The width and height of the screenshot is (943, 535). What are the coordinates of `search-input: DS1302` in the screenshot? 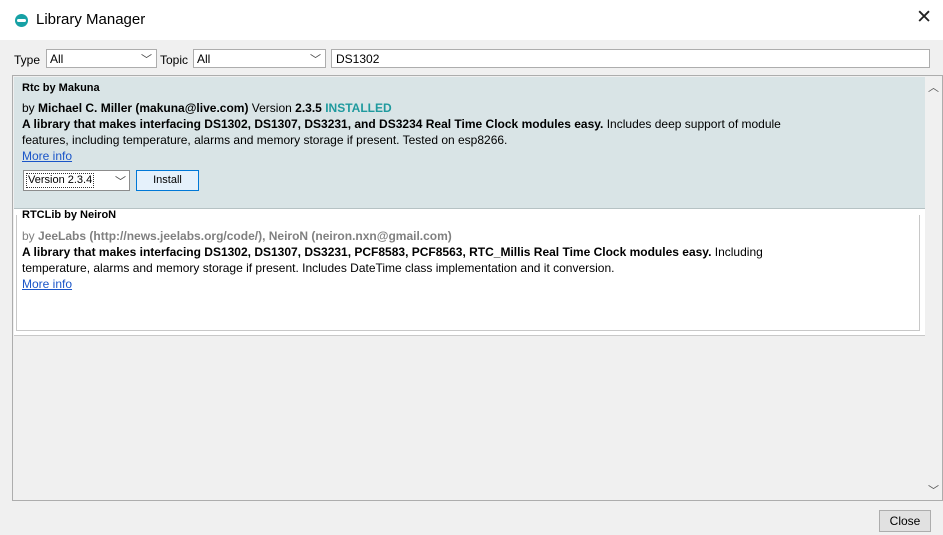 It's located at (630, 58).